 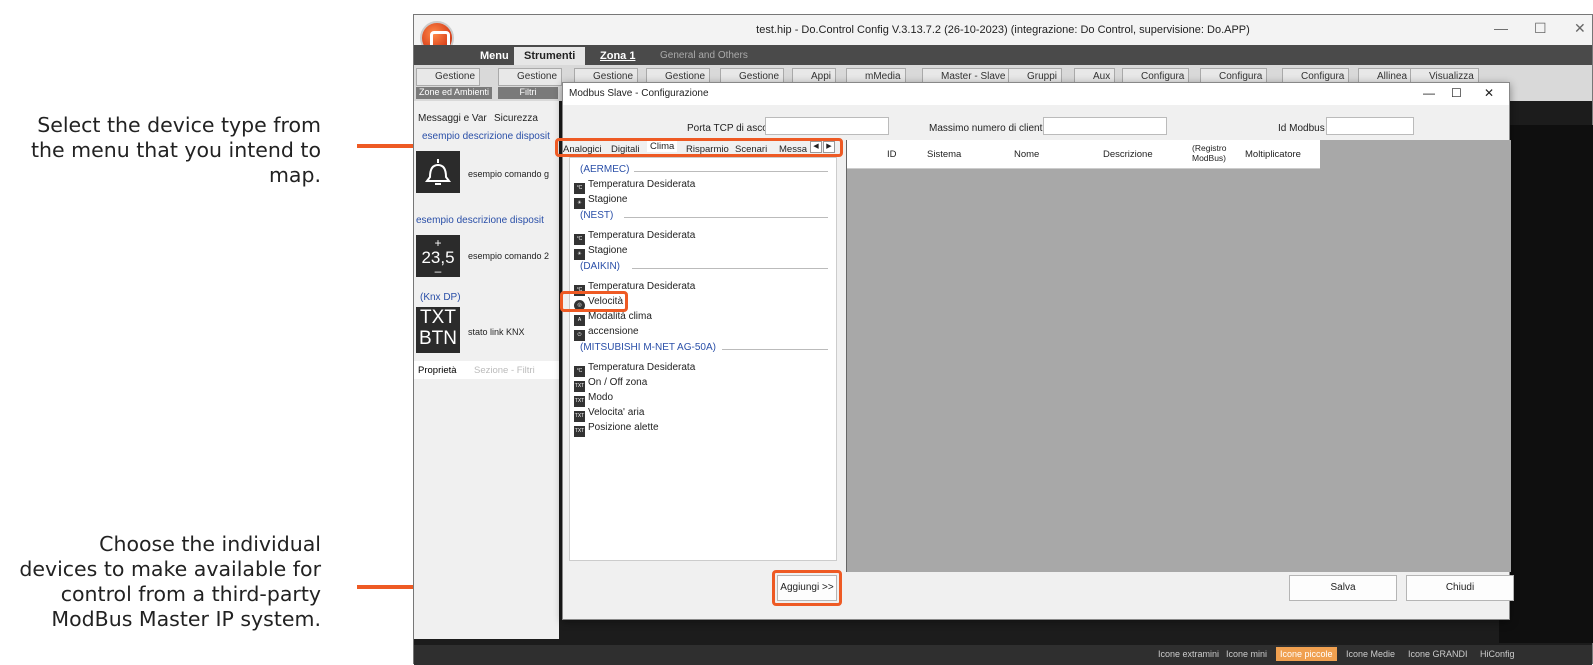 What do you see at coordinates (704, 56) in the screenshot?
I see `tab-general: General and Others` at bounding box center [704, 56].